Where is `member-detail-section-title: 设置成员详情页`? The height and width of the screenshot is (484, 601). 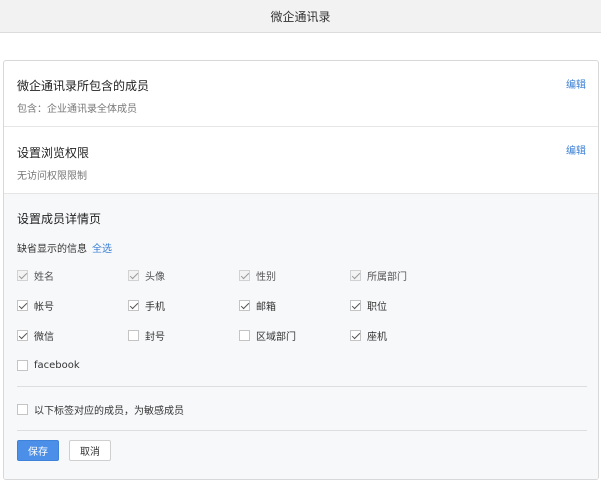
member-detail-section-title: 设置成员详情页 is located at coordinates (59, 219).